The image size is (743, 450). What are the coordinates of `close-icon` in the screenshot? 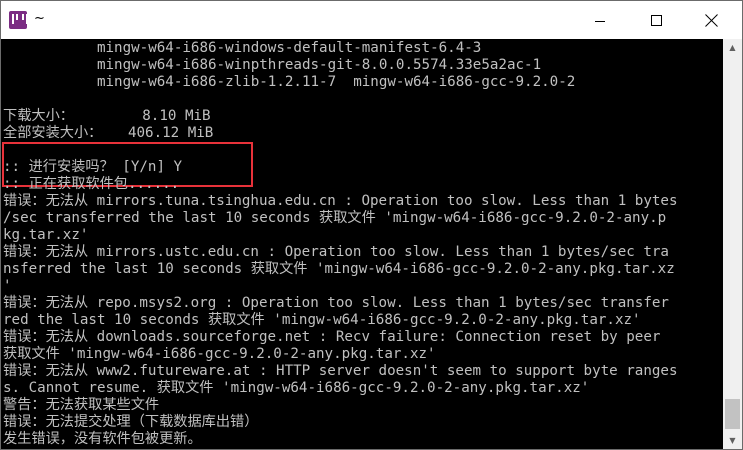 It's located at (711, 20).